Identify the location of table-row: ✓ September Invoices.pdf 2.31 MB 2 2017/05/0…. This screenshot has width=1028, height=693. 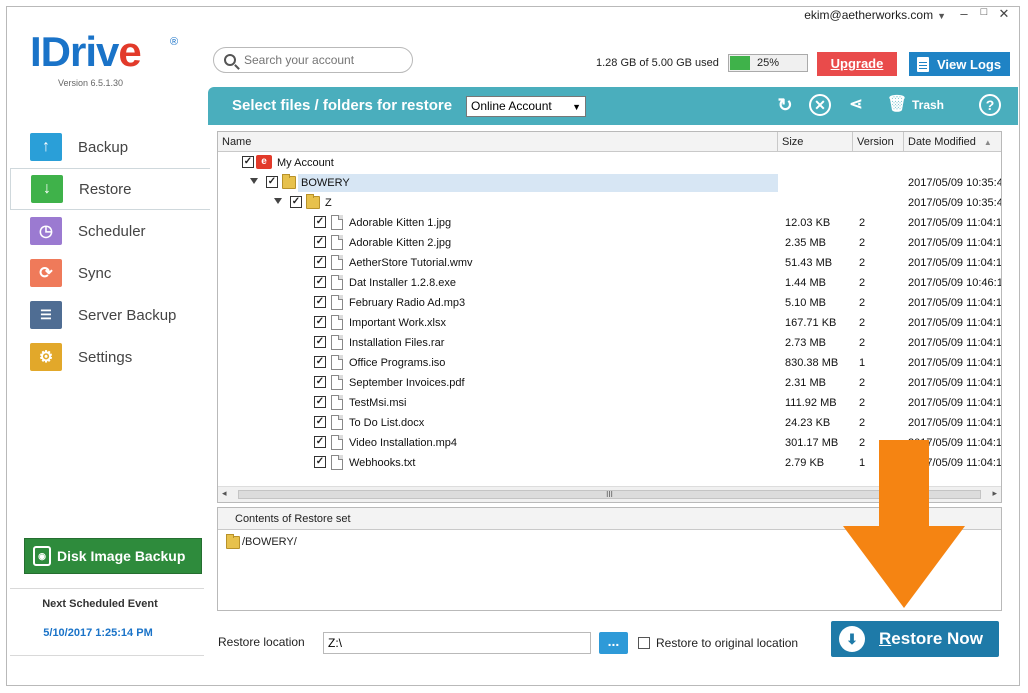
(609, 383).